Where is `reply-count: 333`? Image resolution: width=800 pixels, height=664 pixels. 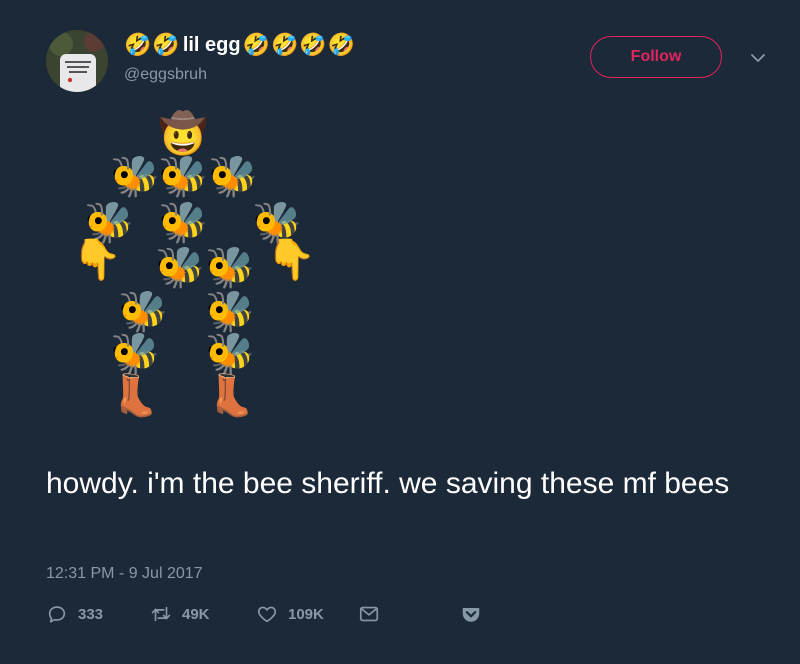
reply-count: 333 is located at coordinates (91, 614).